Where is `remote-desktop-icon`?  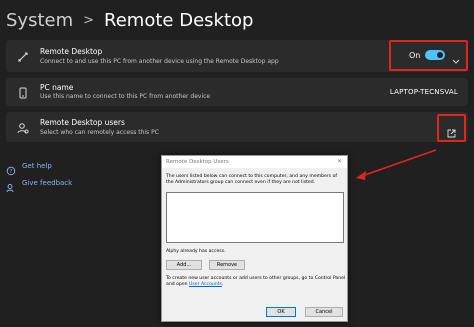
remote-desktop-icon is located at coordinates (23, 56).